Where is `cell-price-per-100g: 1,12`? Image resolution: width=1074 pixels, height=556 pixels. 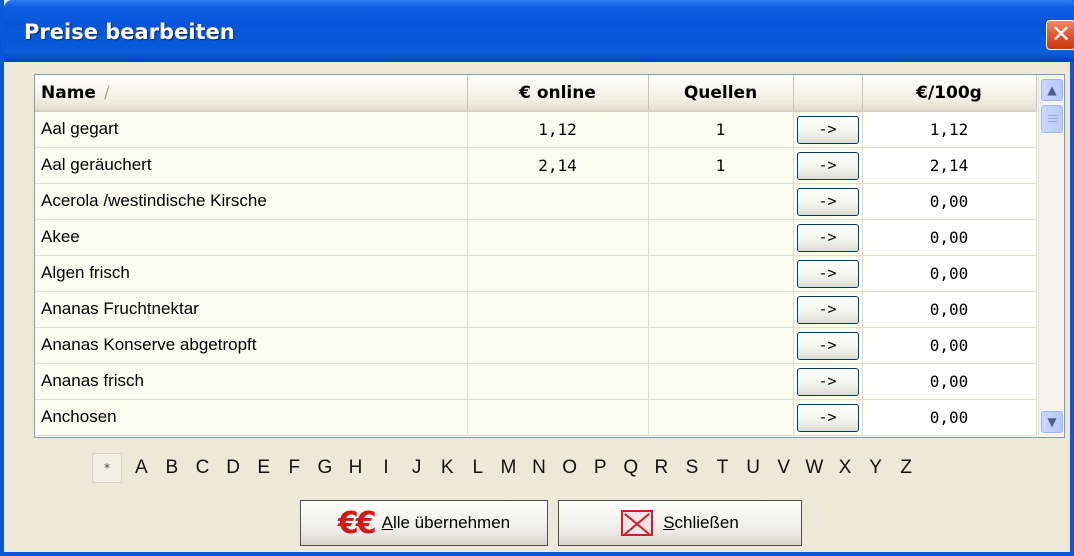
cell-price-per-100g: 1,12 is located at coordinates (949, 129).